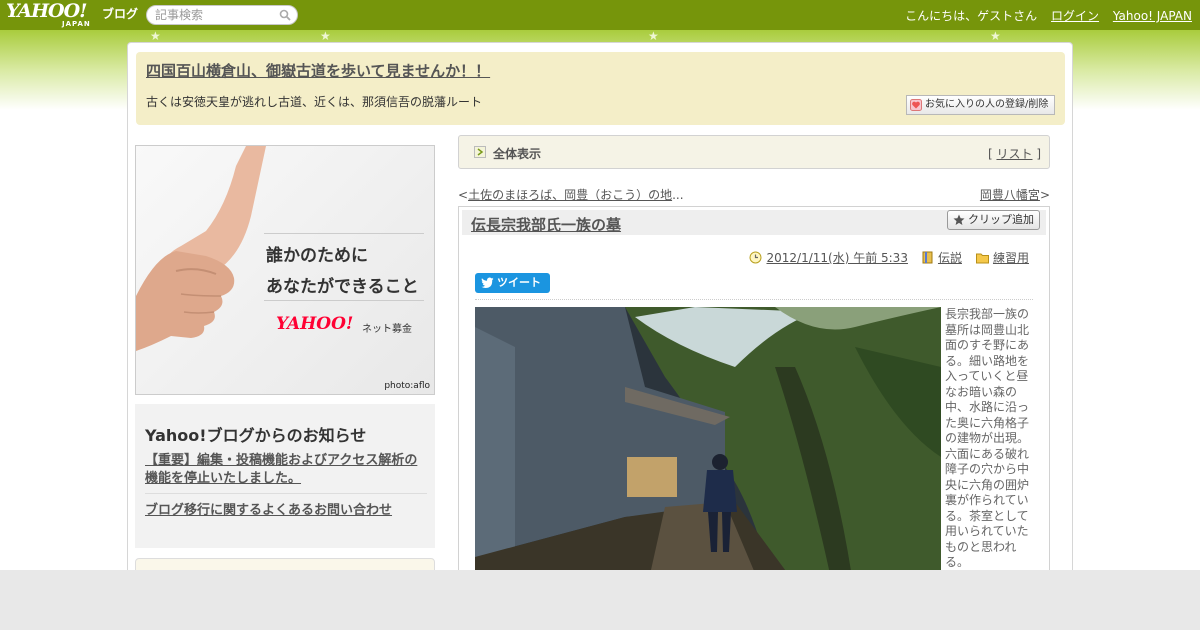 The width and height of the screenshot is (1200, 630). I want to click on logo-main: YAHOO!, so click(46, 11).